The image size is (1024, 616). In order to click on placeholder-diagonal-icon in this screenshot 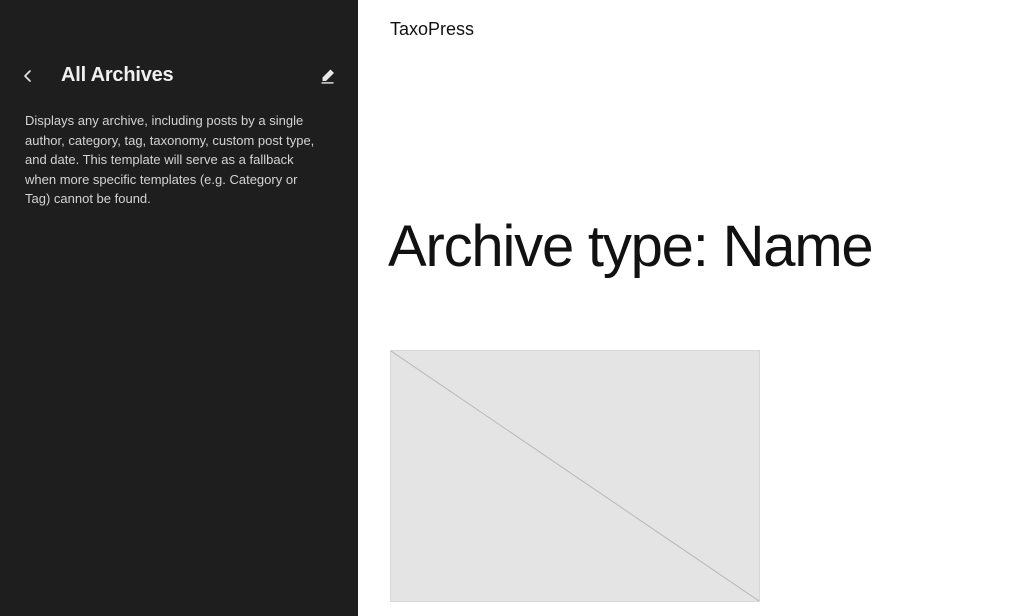, I will do `click(575, 476)`.